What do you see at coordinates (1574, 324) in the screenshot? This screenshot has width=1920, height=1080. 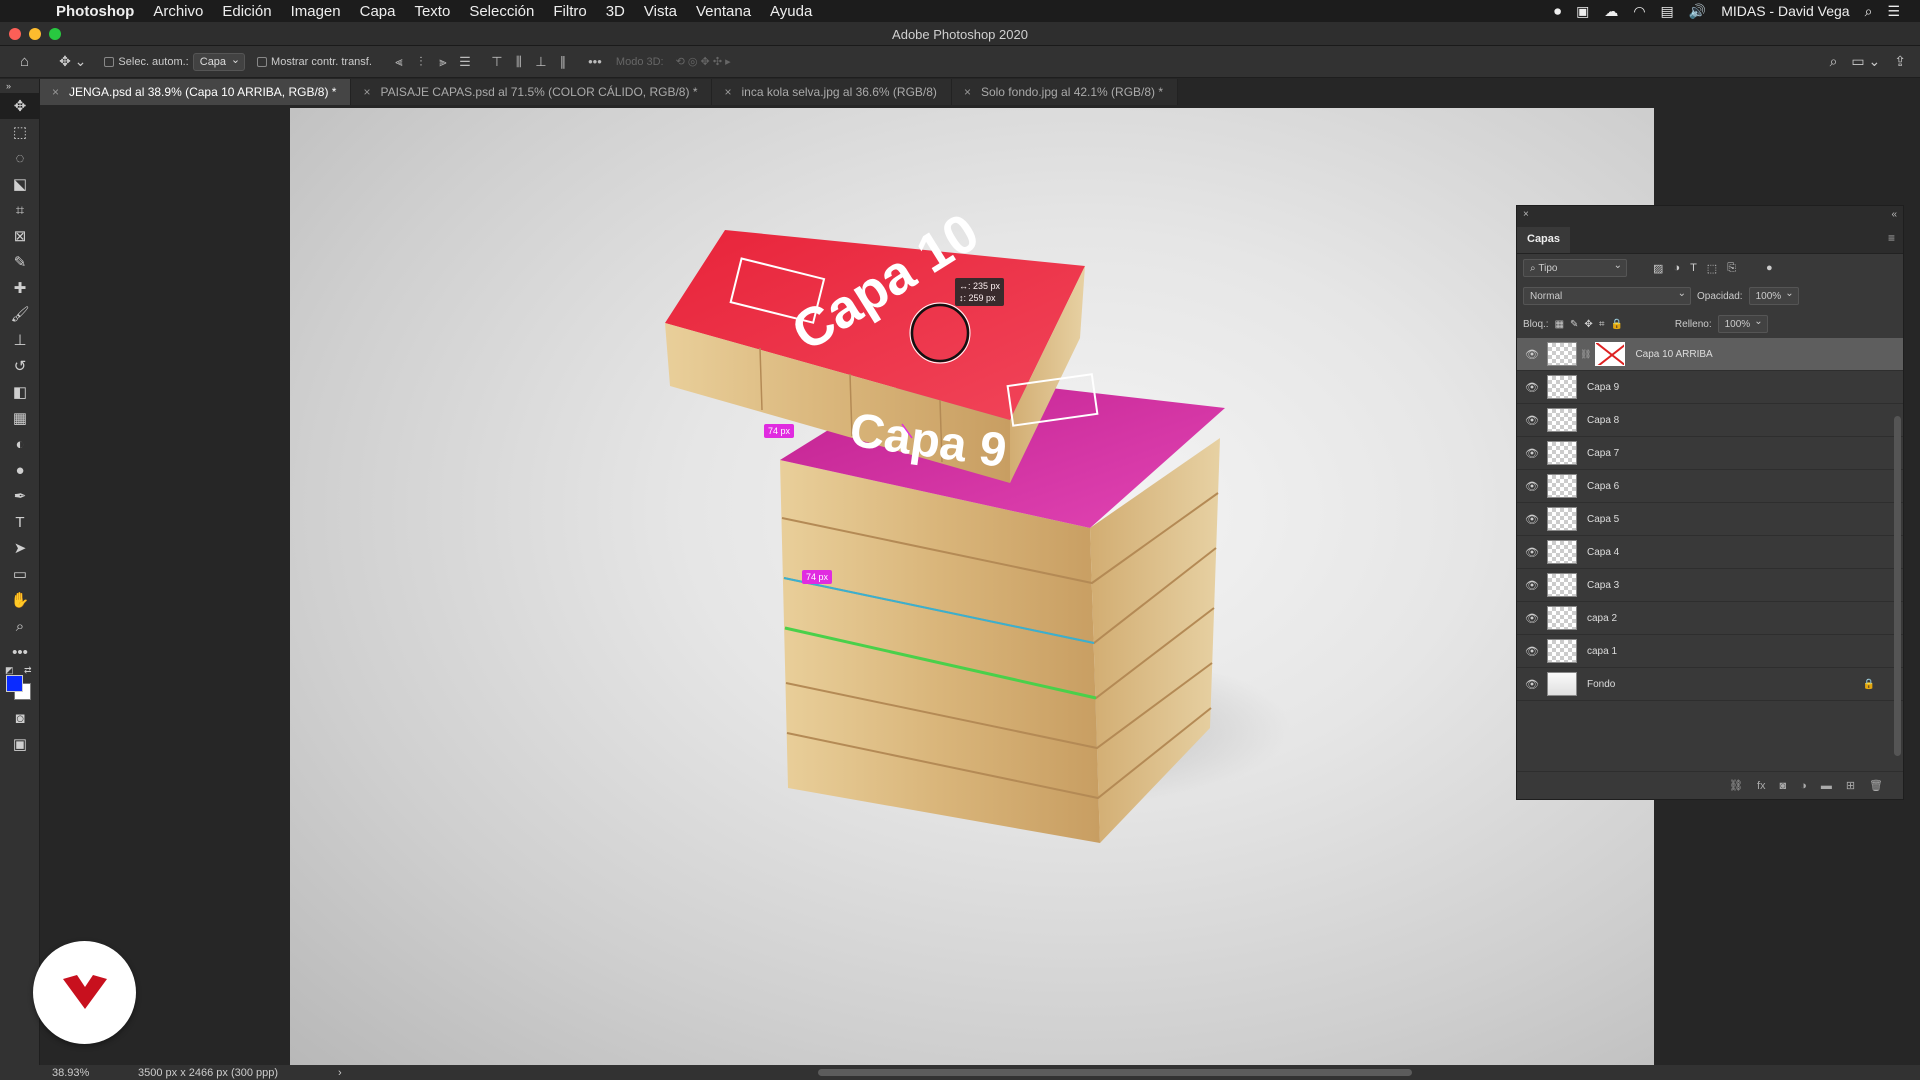 I see `lock-image-icon: ✎` at bounding box center [1574, 324].